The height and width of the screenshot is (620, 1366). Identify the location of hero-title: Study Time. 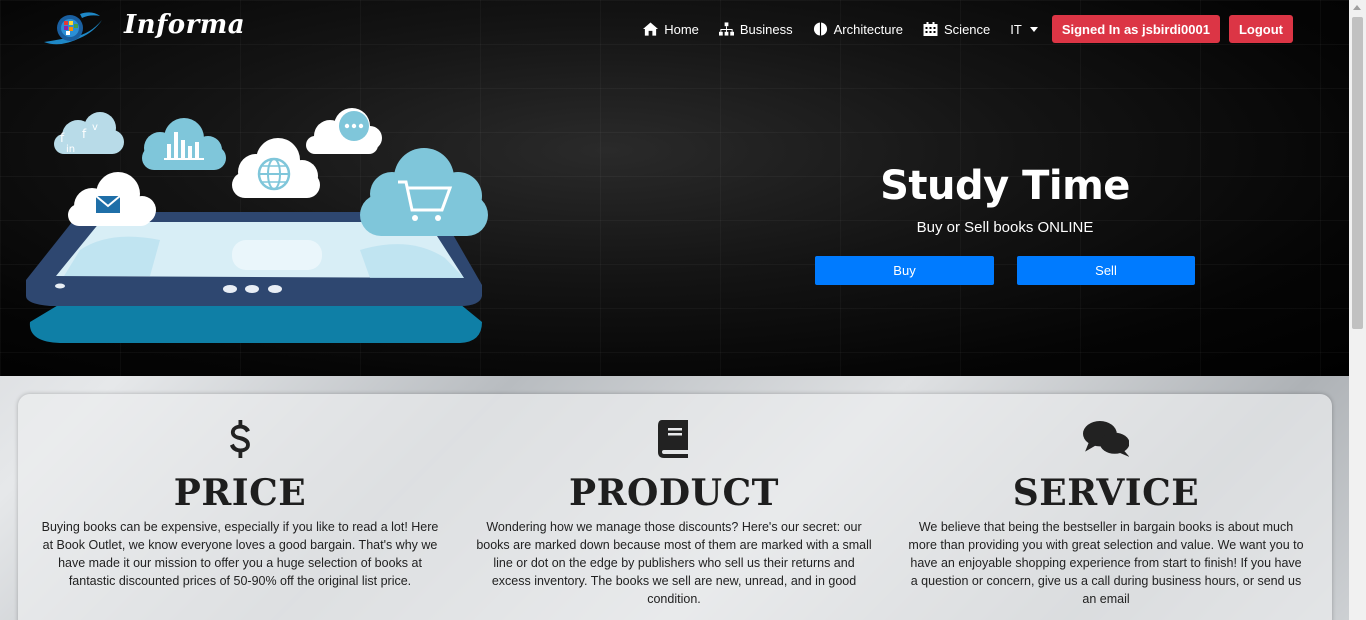
(1005, 186).